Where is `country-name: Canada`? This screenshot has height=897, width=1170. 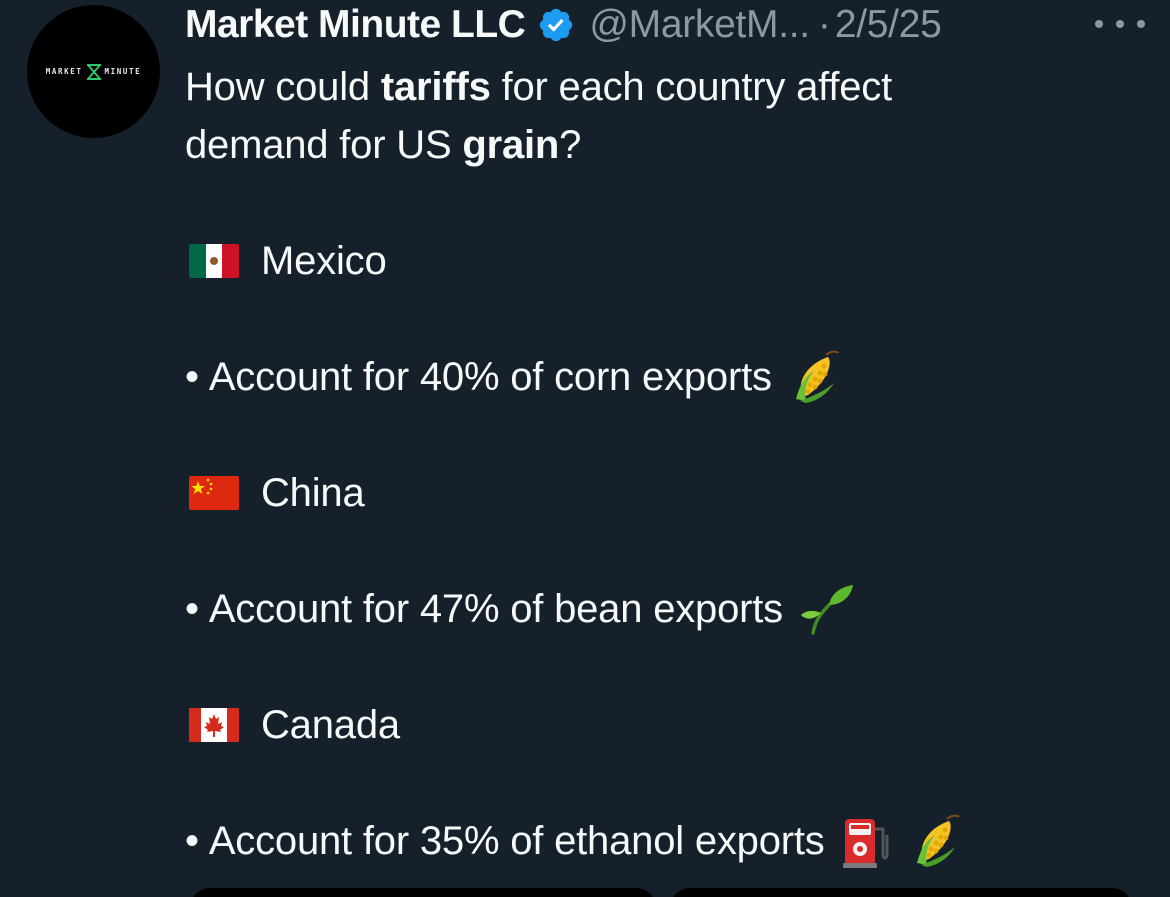
country-name: Canada is located at coordinates (330, 725).